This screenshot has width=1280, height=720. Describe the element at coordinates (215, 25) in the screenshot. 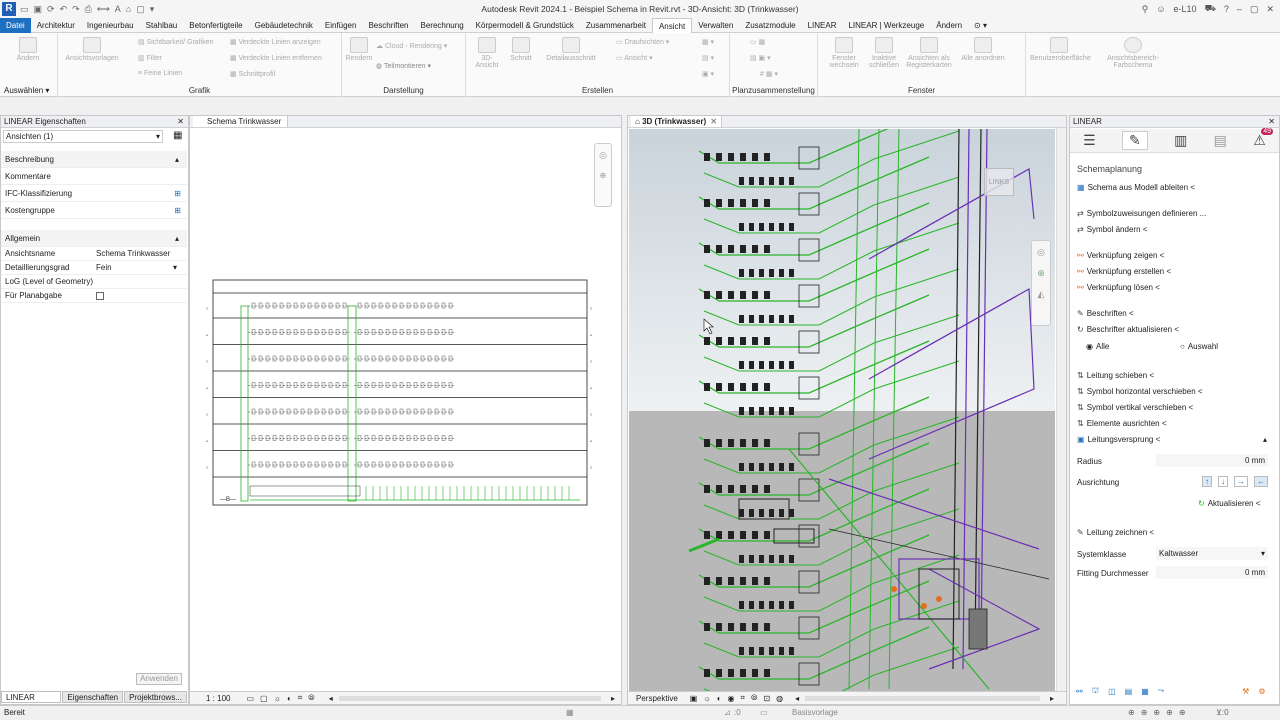

I see `tab-betonfertigteile: Betonfertigteile` at that location.